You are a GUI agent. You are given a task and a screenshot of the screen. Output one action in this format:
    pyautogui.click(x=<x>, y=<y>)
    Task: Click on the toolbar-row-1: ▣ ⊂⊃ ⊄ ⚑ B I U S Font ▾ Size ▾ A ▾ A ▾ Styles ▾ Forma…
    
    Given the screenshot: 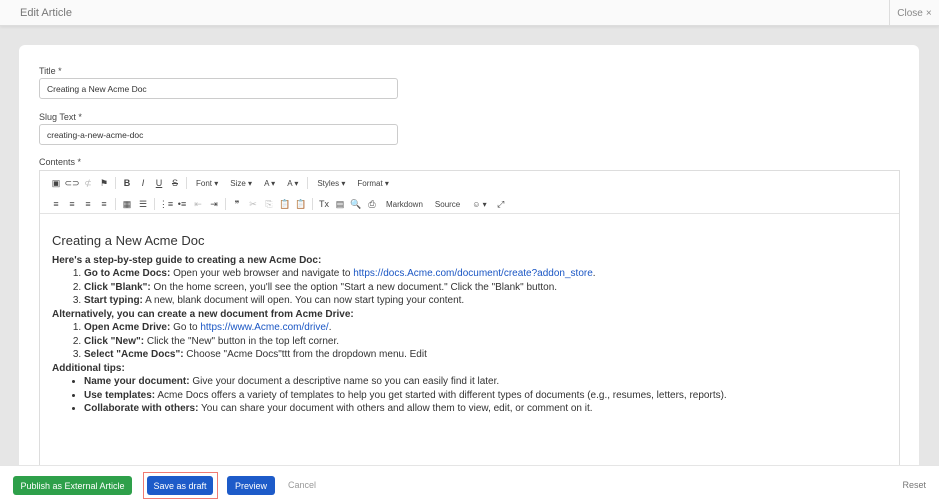 What is the action you would take?
    pyautogui.click(x=469, y=183)
    